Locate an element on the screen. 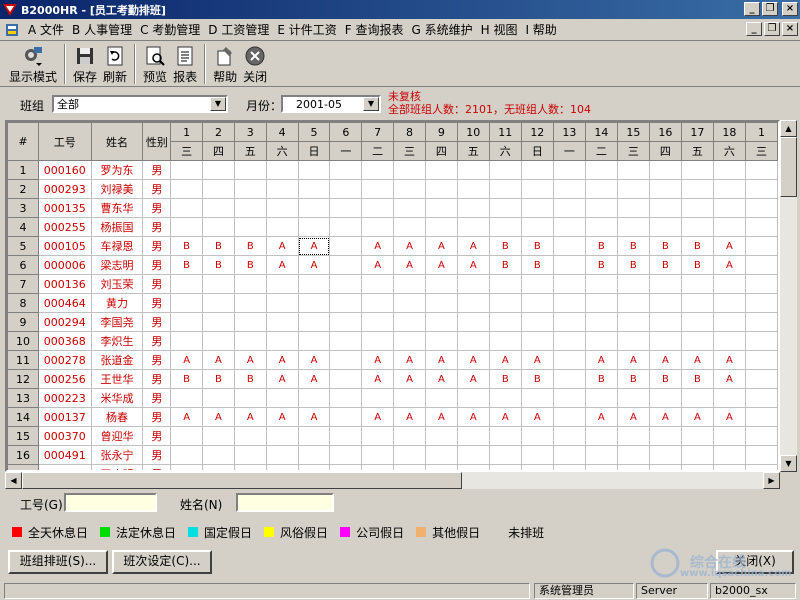 Image resolution: width=800 pixels, height=600 pixels. employee-name-cell: 李炽生 is located at coordinates (117, 341).